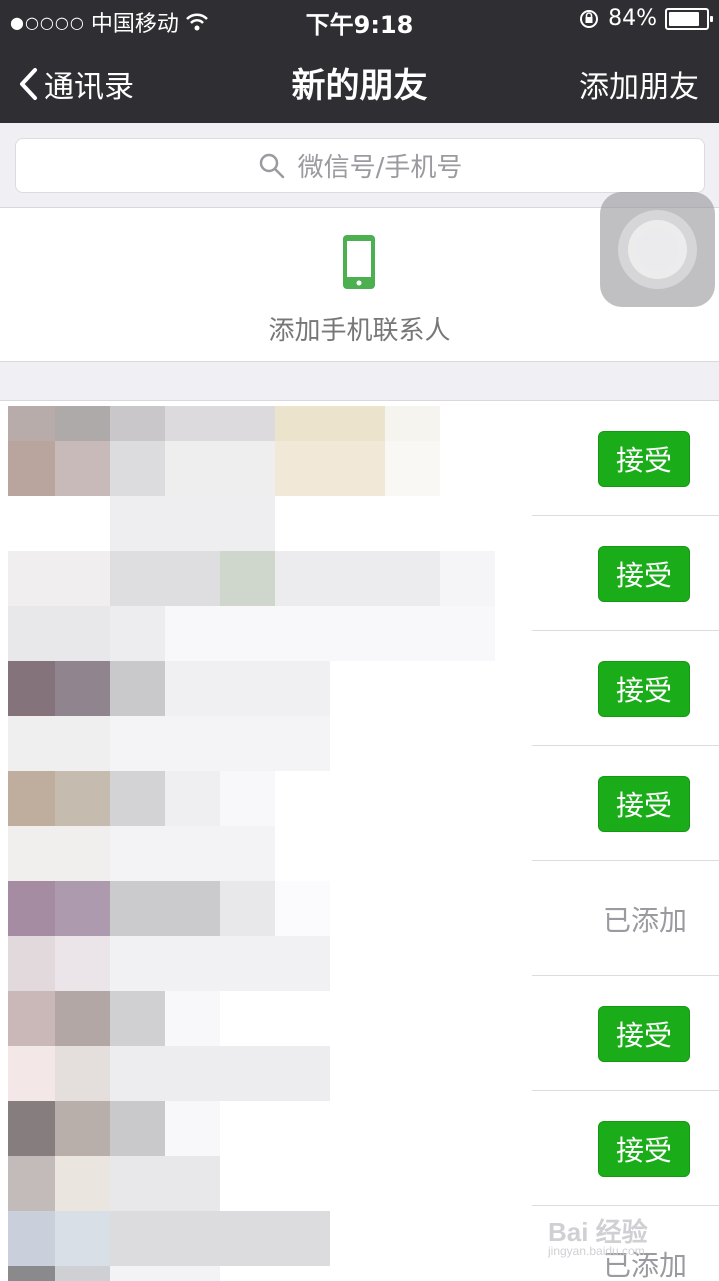 The width and height of the screenshot is (719, 1281). I want to click on add-friend-button: 添加朋友, so click(639, 84).